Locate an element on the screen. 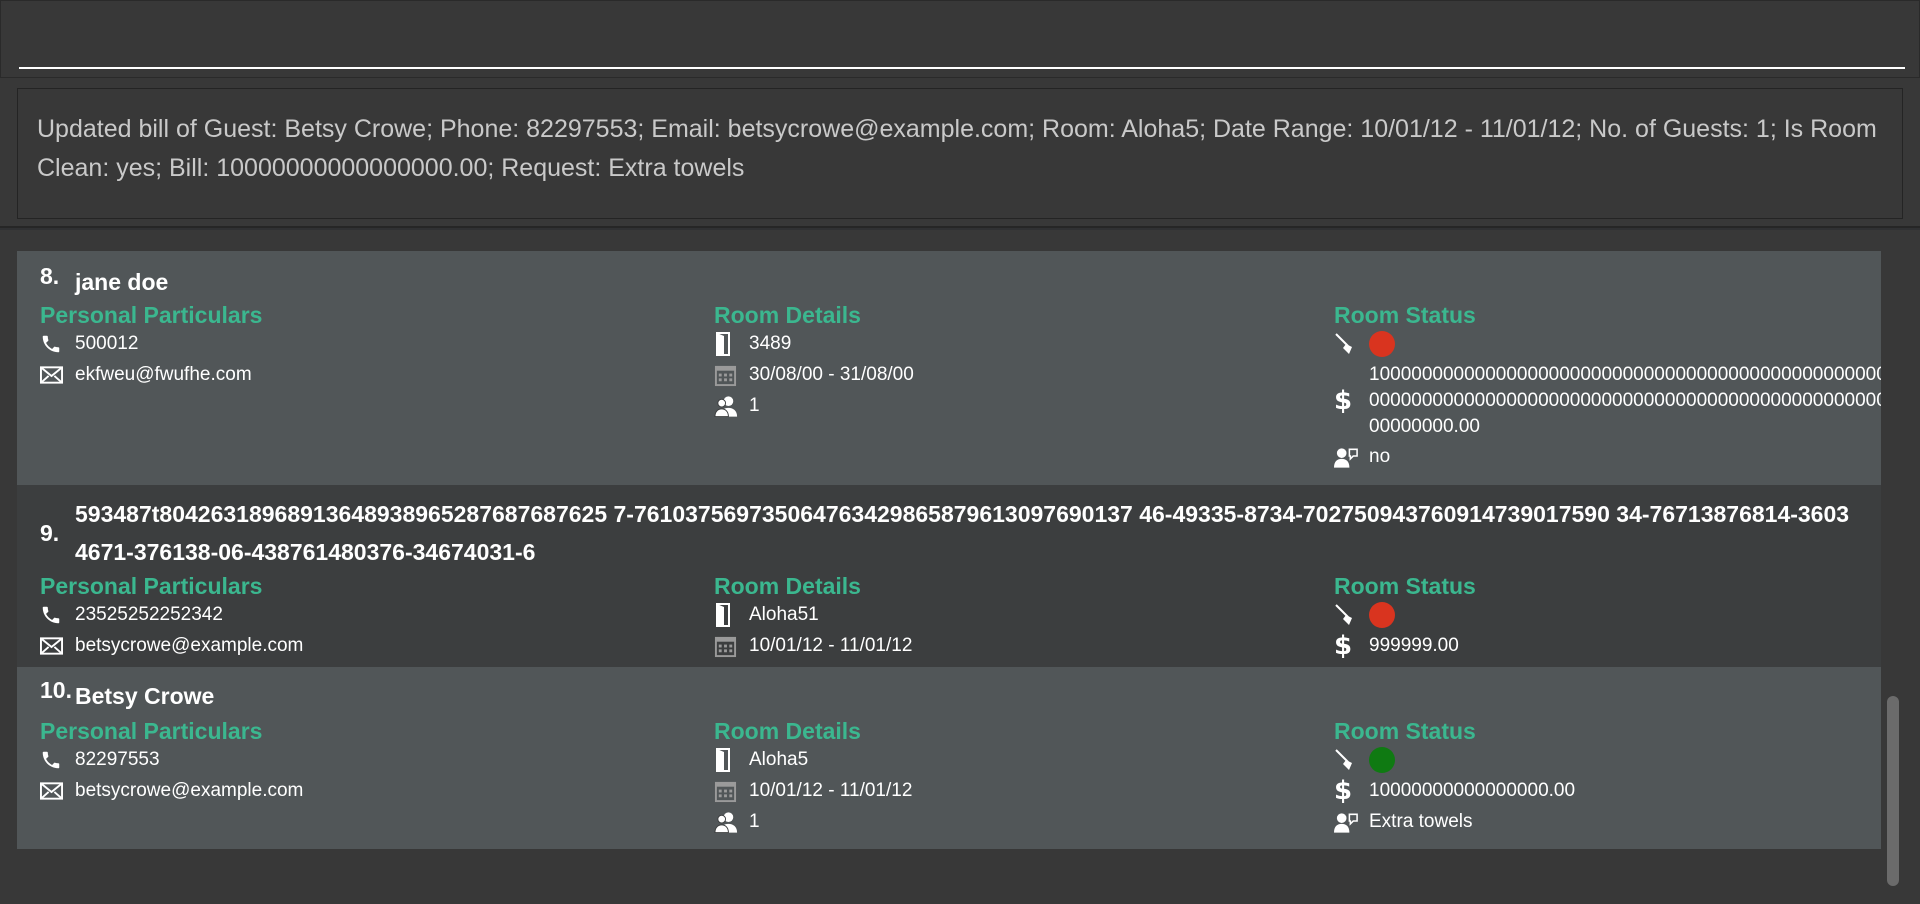 The width and height of the screenshot is (1920, 904). room-row: Aloha5 is located at coordinates (813, 762).